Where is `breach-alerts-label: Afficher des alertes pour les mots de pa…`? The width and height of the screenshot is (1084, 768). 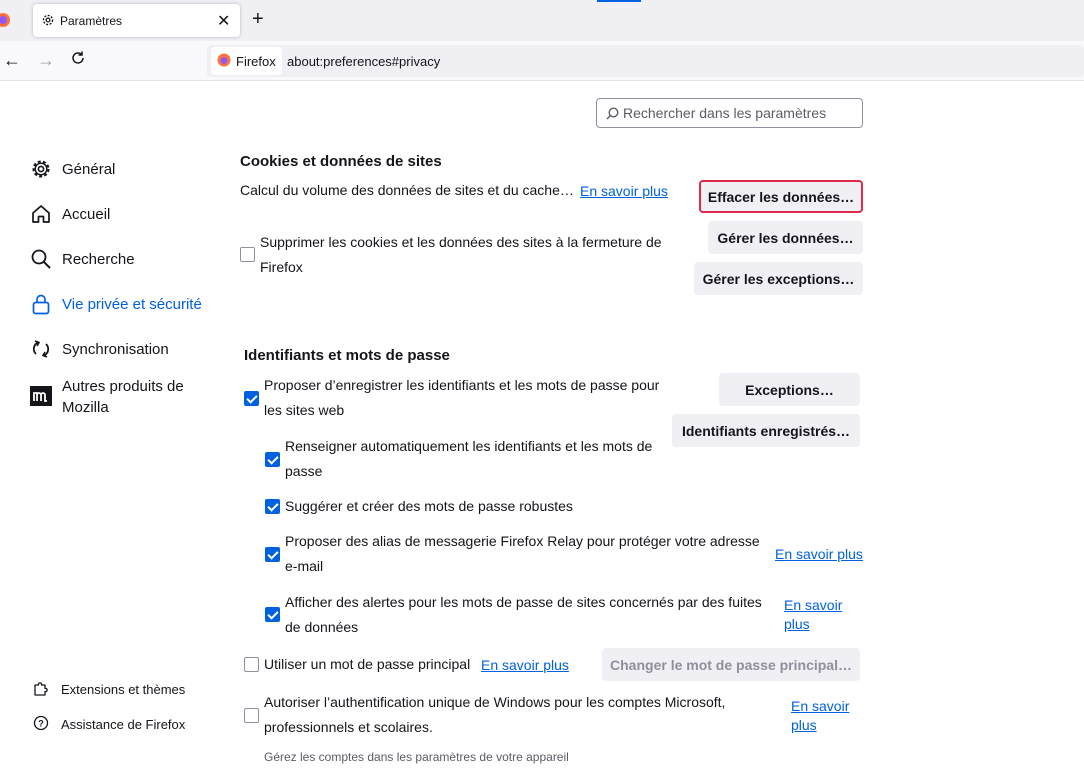
breach-alerts-label: Afficher des alertes pour les mots de pa… is located at coordinates (523, 614).